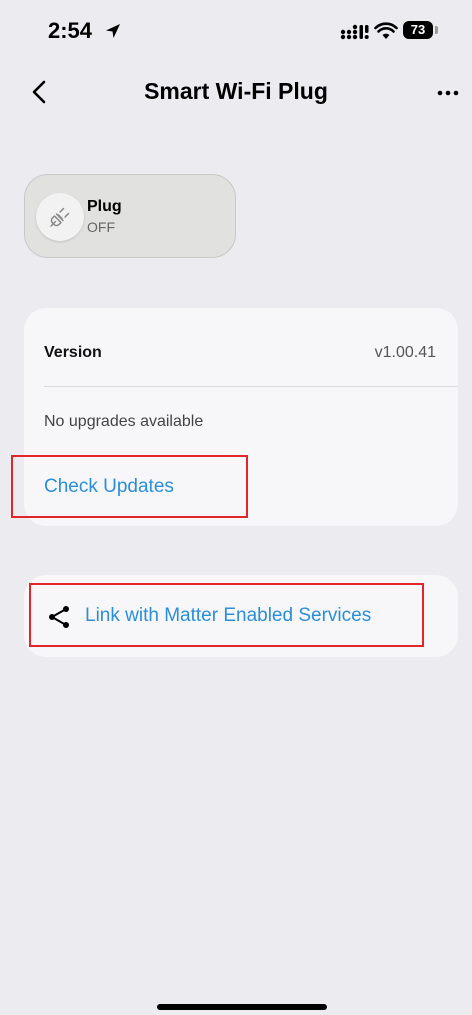 The height and width of the screenshot is (1015, 472). Describe the element at coordinates (251, 386) in the screenshot. I see `divider` at that location.